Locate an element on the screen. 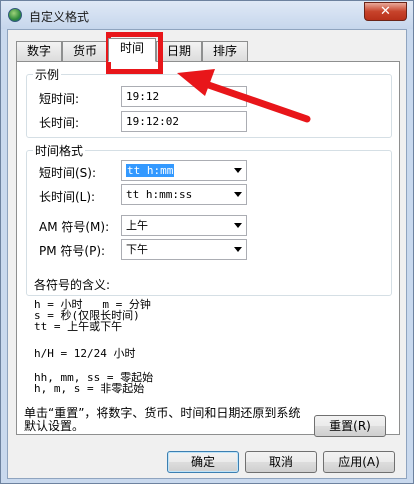 Image resolution: width=414 pixels, height=484 pixels. arrow-shaft is located at coordinates (252, 100).